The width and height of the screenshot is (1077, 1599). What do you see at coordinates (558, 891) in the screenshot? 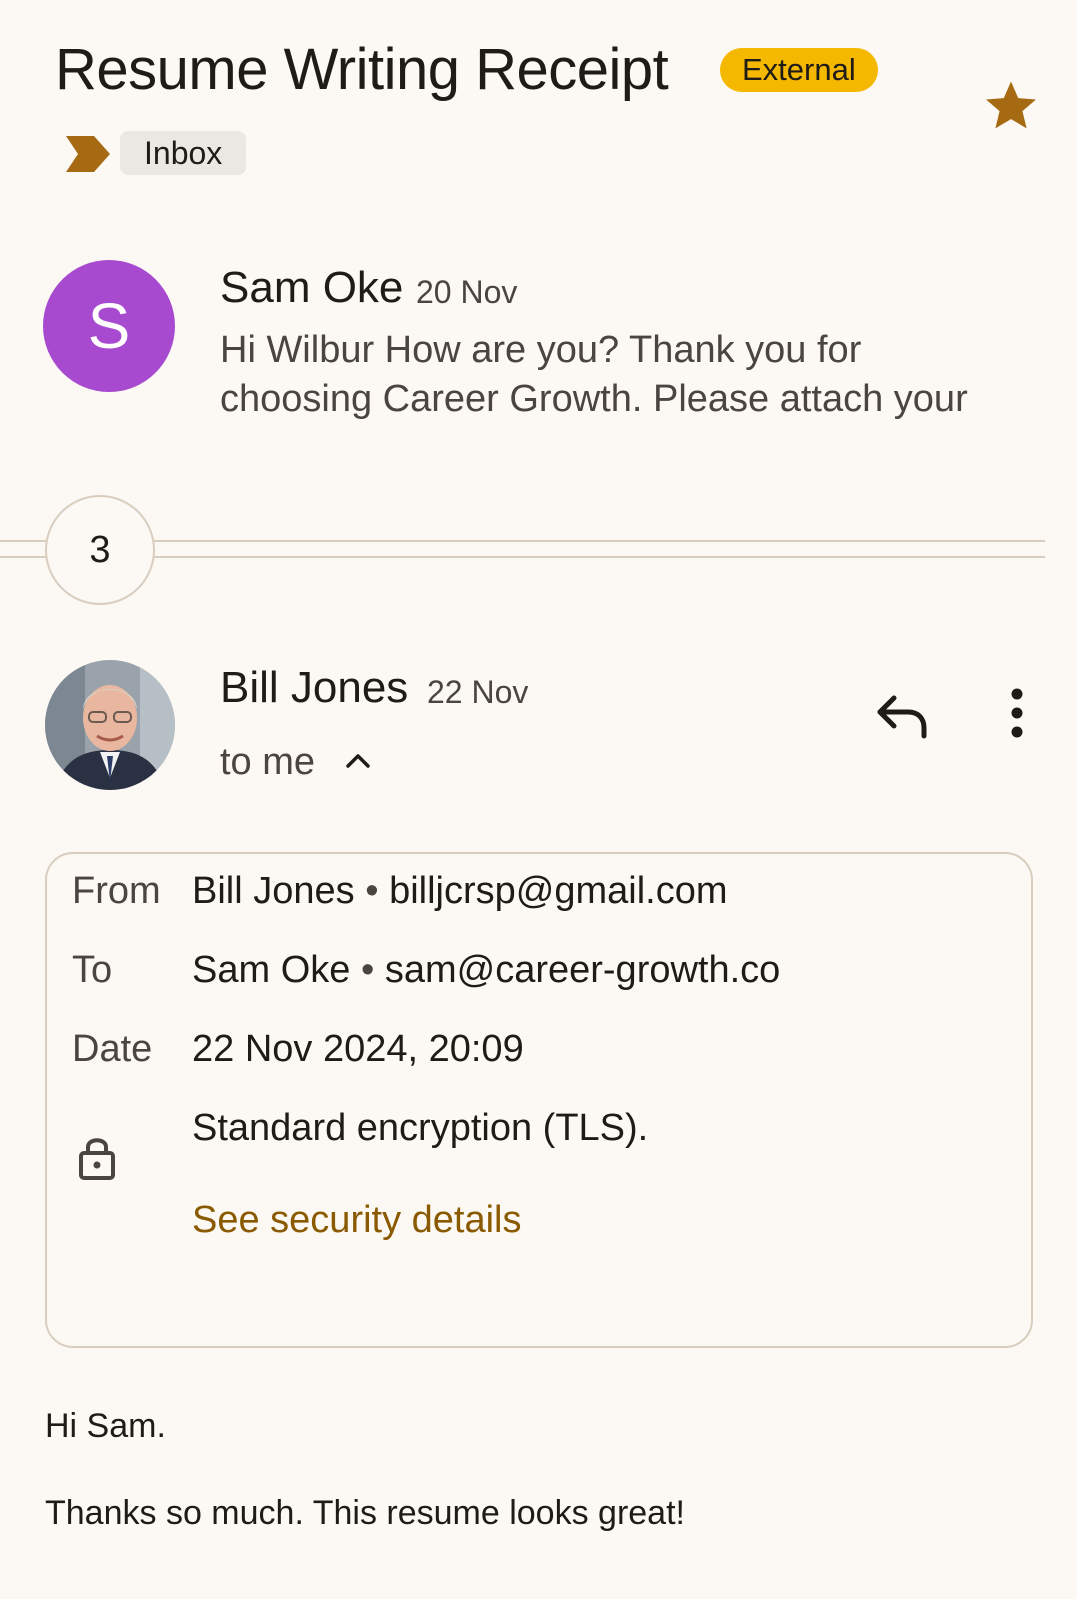
I see `from-email: billjcrsp@gmail.com` at bounding box center [558, 891].